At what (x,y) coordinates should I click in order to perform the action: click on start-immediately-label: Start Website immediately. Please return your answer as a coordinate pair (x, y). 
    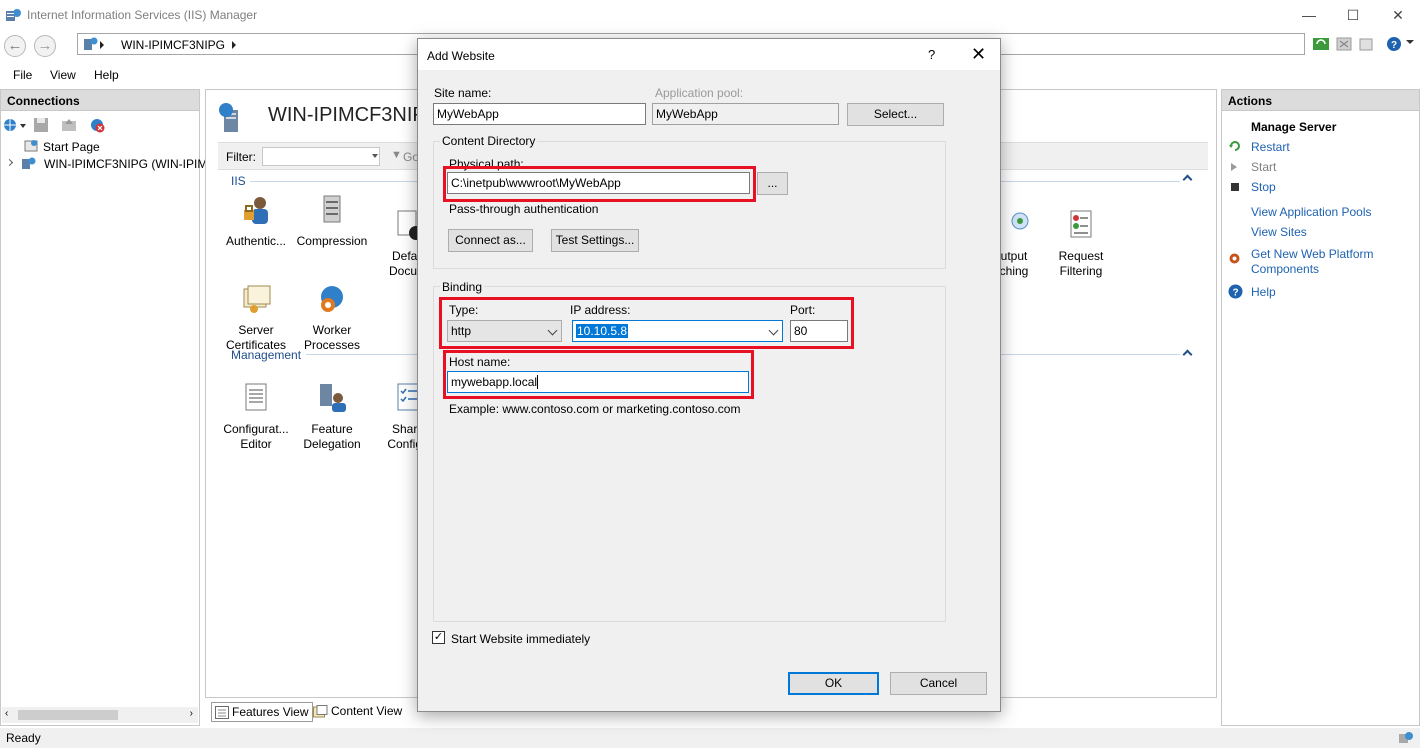
    Looking at the image, I should click on (521, 639).